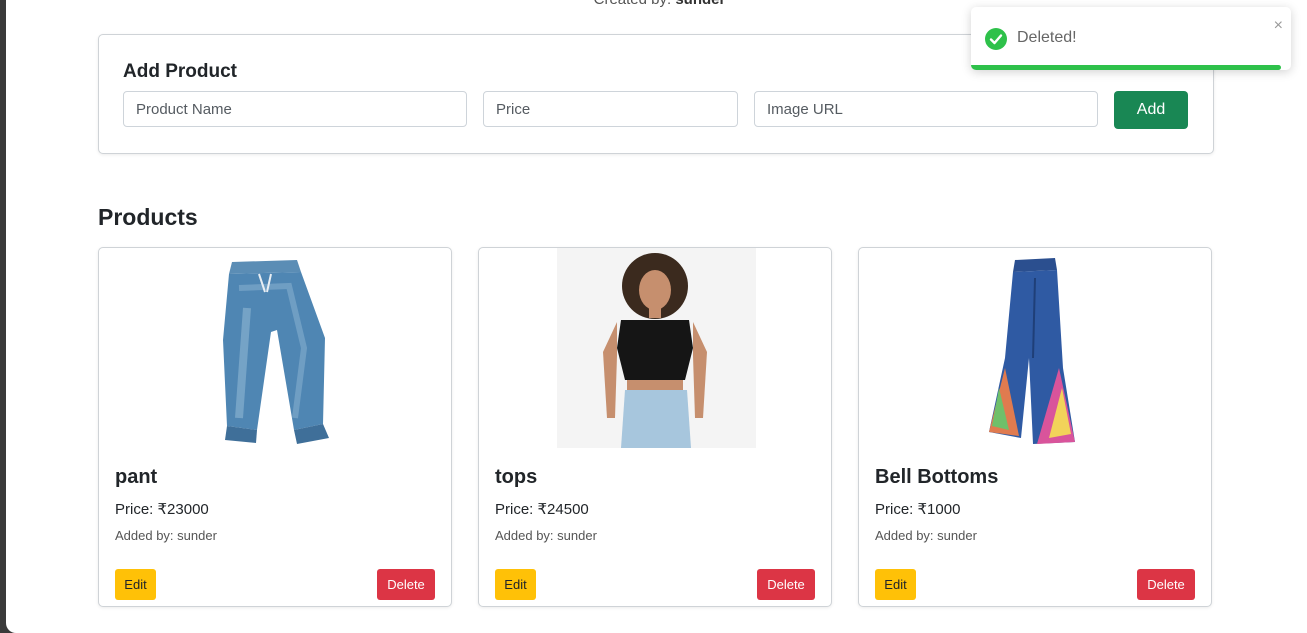 Image resolution: width=1307 pixels, height=633 pixels. Describe the element at coordinates (148, 217) in the screenshot. I see `products-heading: Products` at that location.